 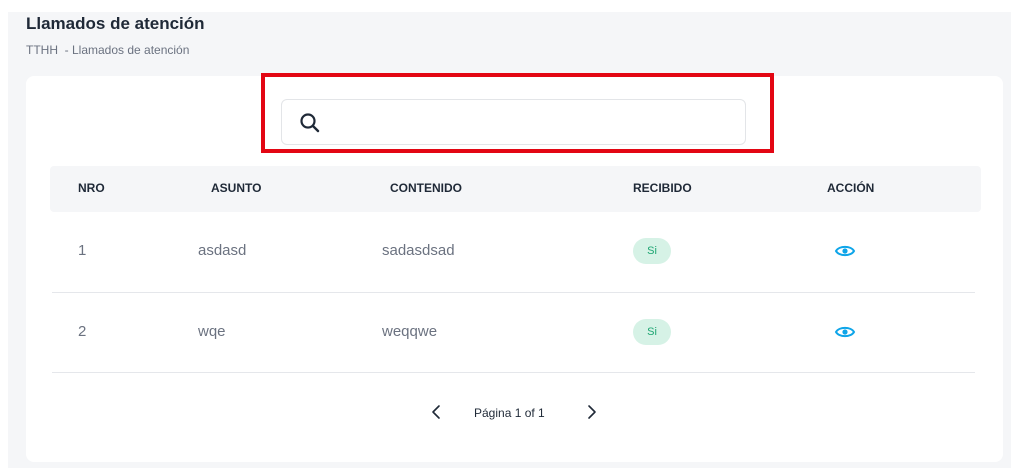 I want to click on cell-nro: 1, so click(x=82, y=250).